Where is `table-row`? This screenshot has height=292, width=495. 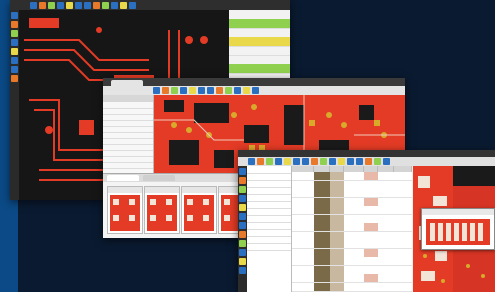
table-row is located at coordinates (352, 287).